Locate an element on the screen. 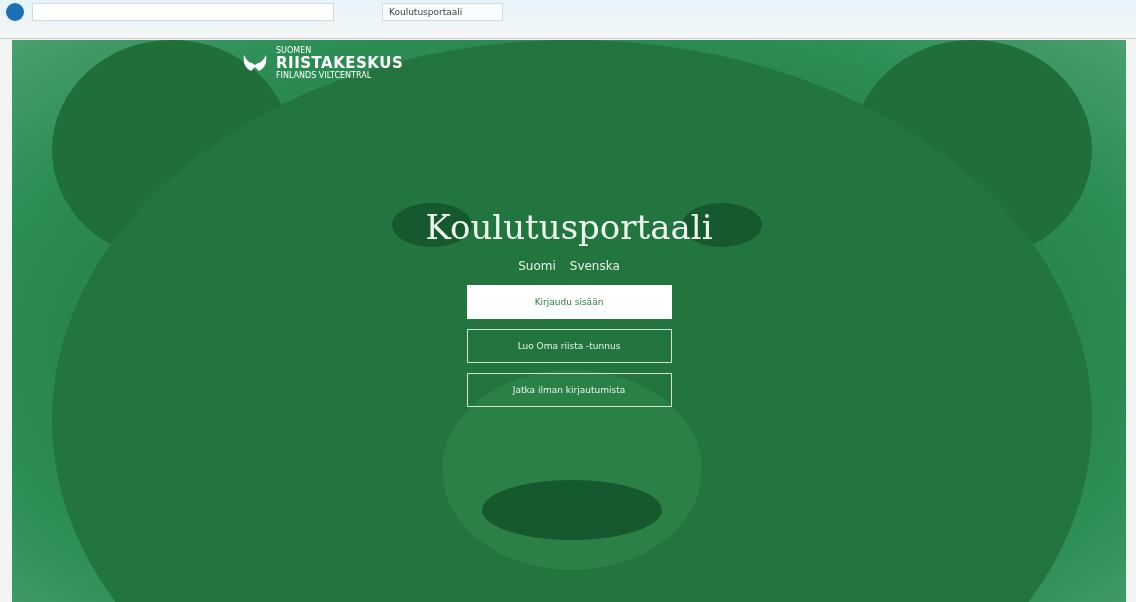 The height and width of the screenshot is (602, 1136). logo-icon is located at coordinates (255, 63).